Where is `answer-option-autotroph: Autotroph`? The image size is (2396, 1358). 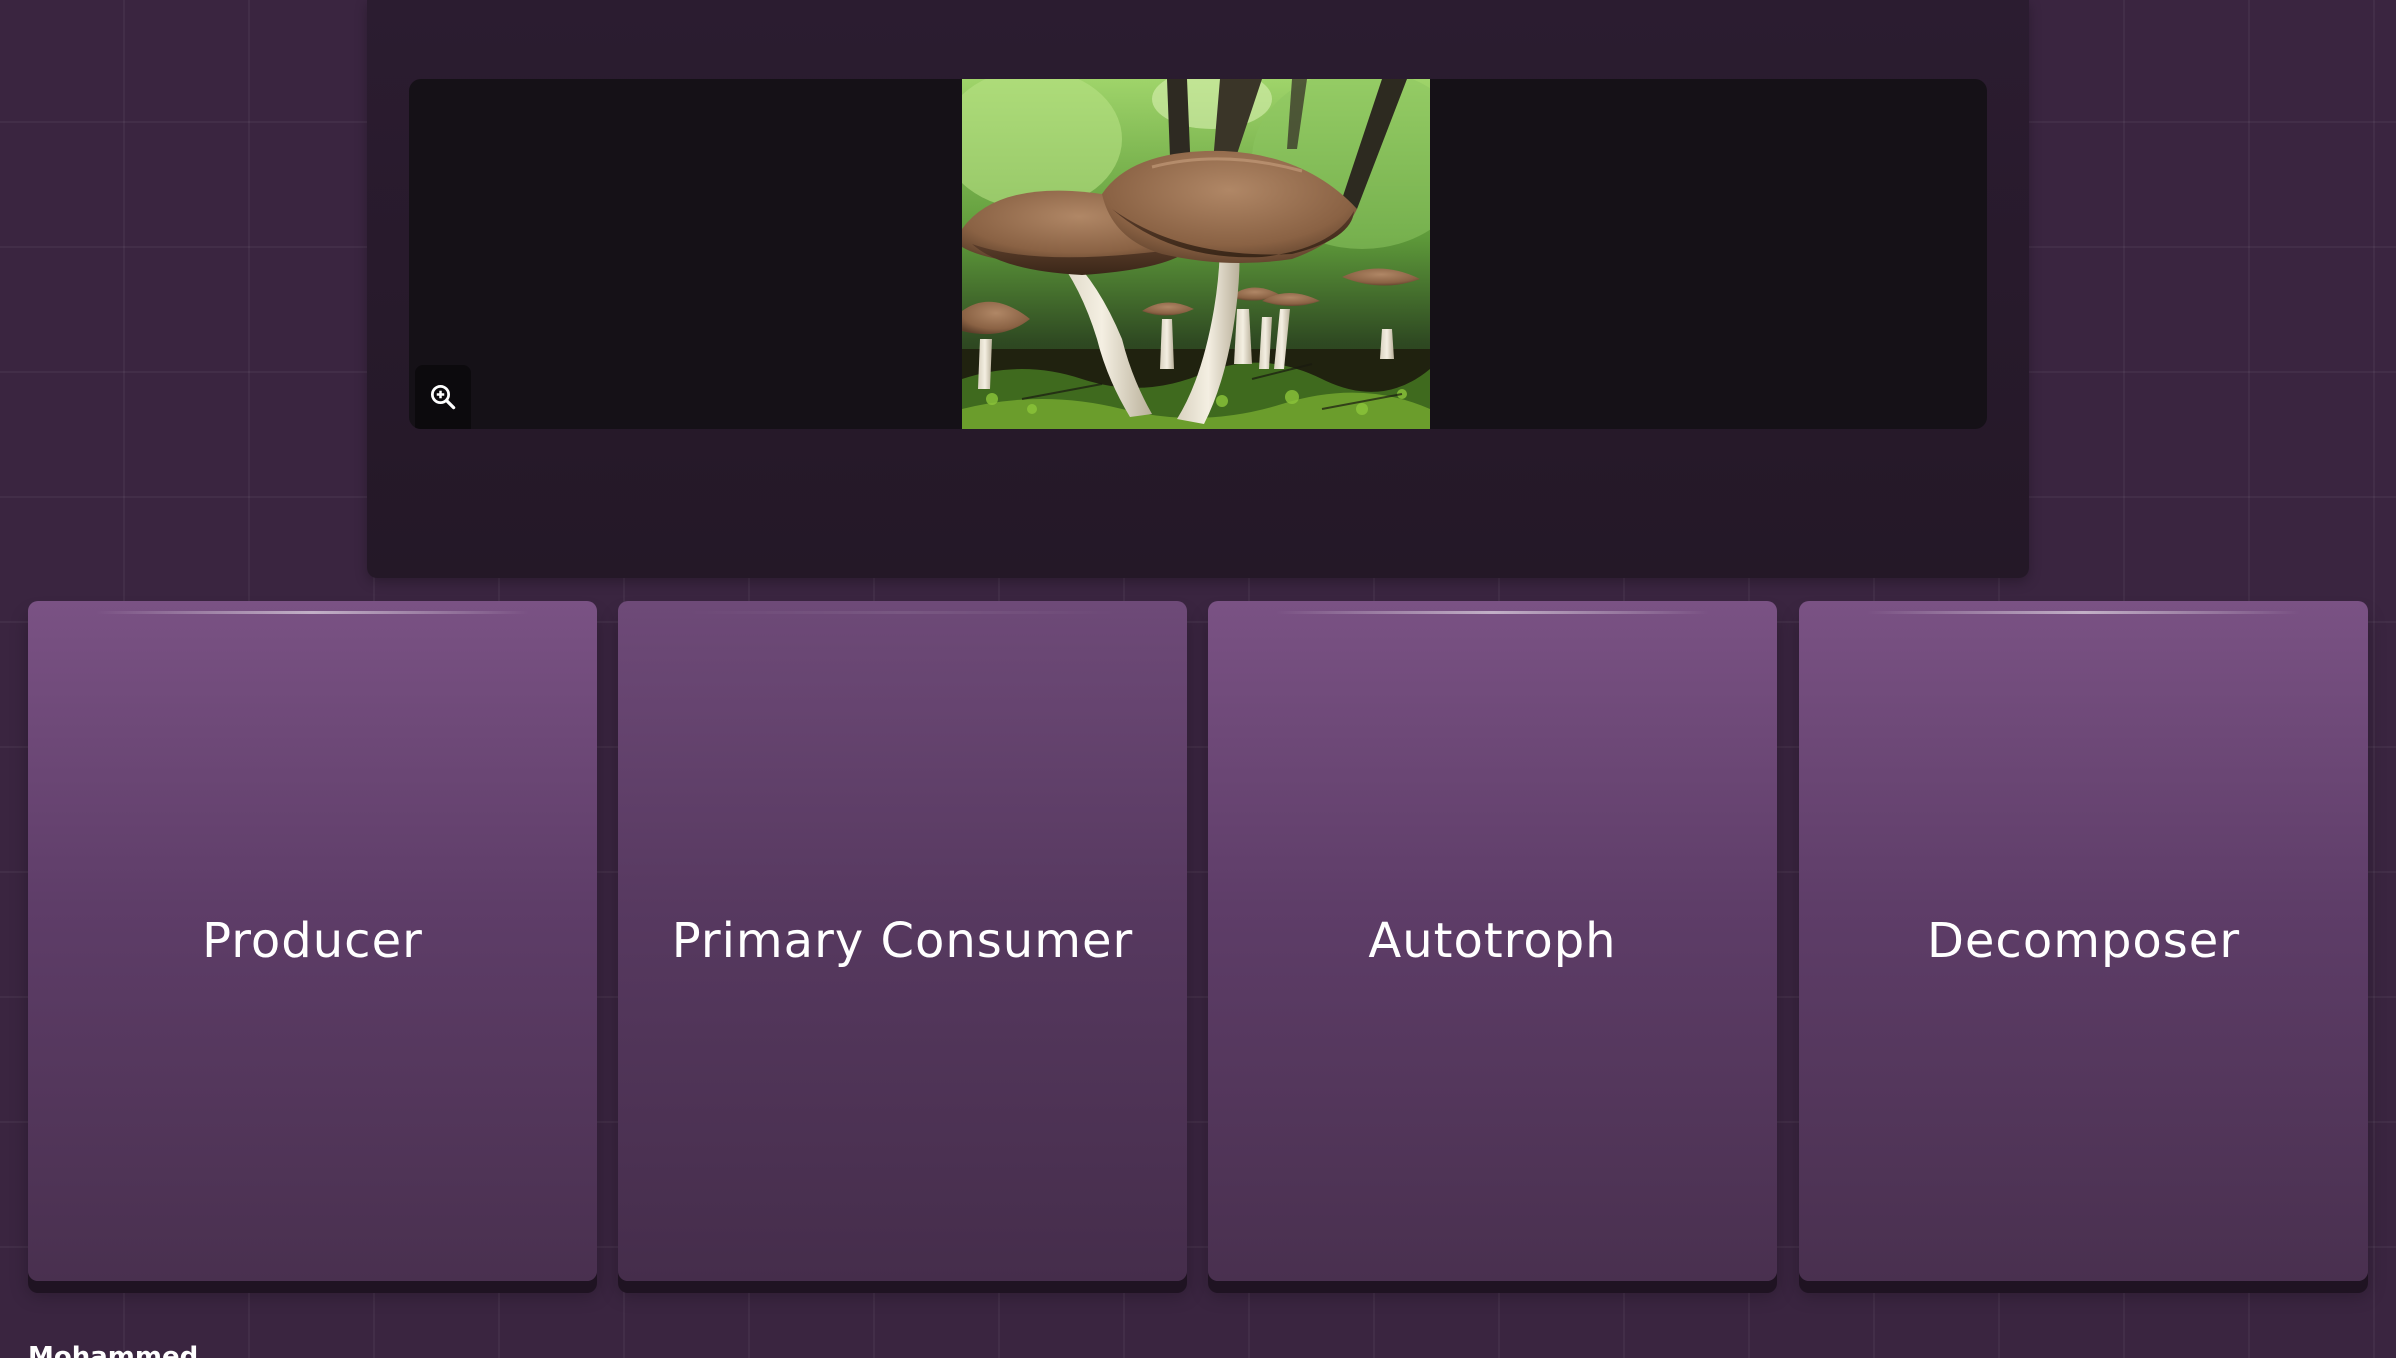
answer-option-autotroph: Autotroph is located at coordinates (1492, 941).